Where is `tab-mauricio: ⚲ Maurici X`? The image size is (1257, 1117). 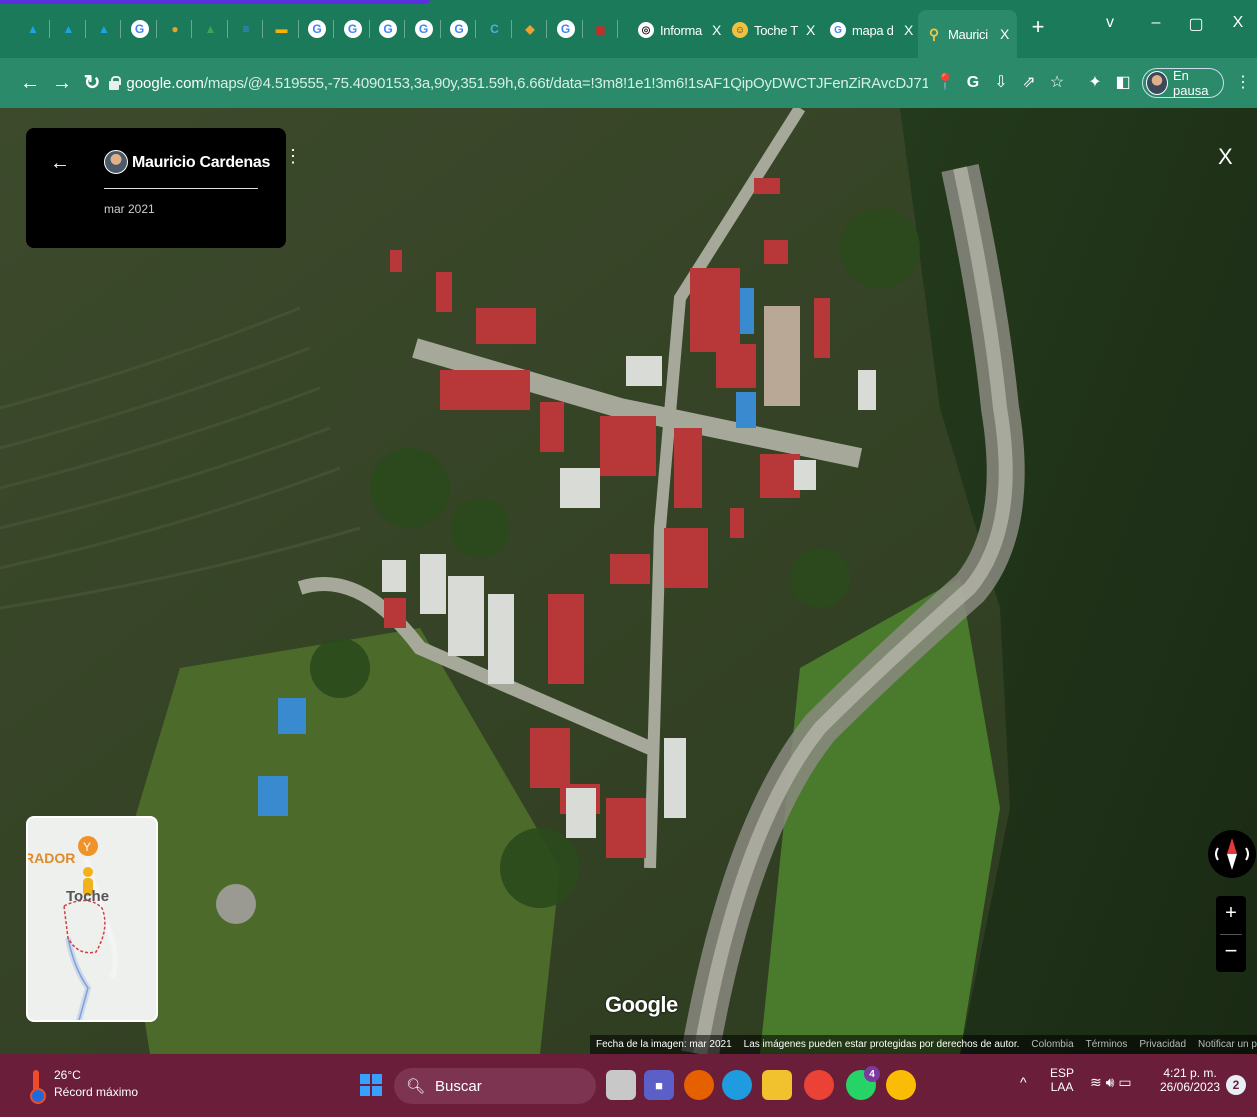
tab-mauricio: ⚲ Maurici X is located at coordinates (968, 34).